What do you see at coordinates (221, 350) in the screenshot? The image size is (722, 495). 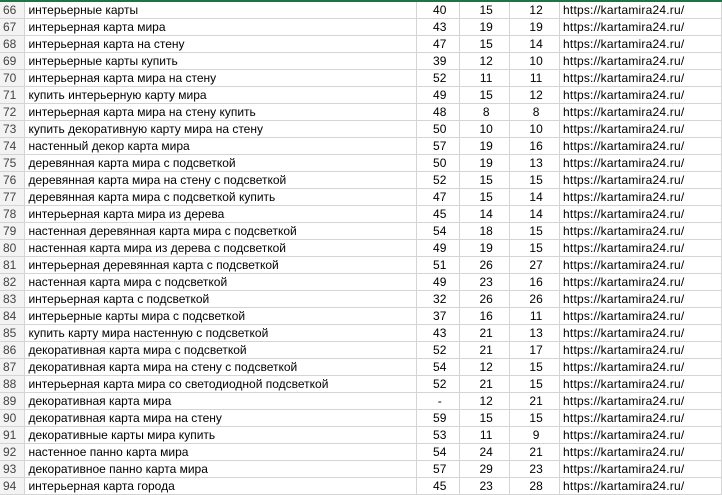 I see `keyword-cell: декоративная карта мира с подсветкой` at bounding box center [221, 350].